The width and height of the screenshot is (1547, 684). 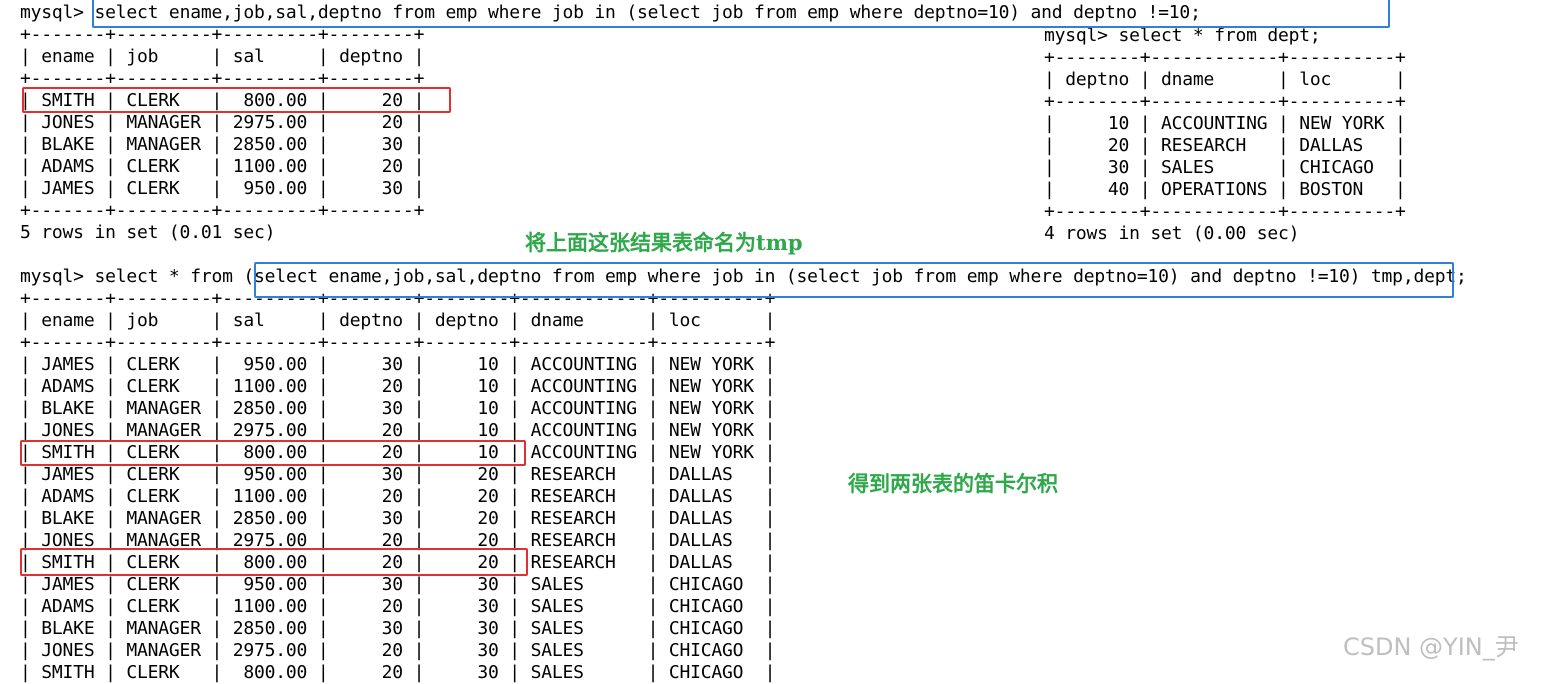 What do you see at coordinates (222, 122) in the screenshot?
I see `query1-line-4: | JONES | MANAGER | 2975.00 | 20 |` at bounding box center [222, 122].